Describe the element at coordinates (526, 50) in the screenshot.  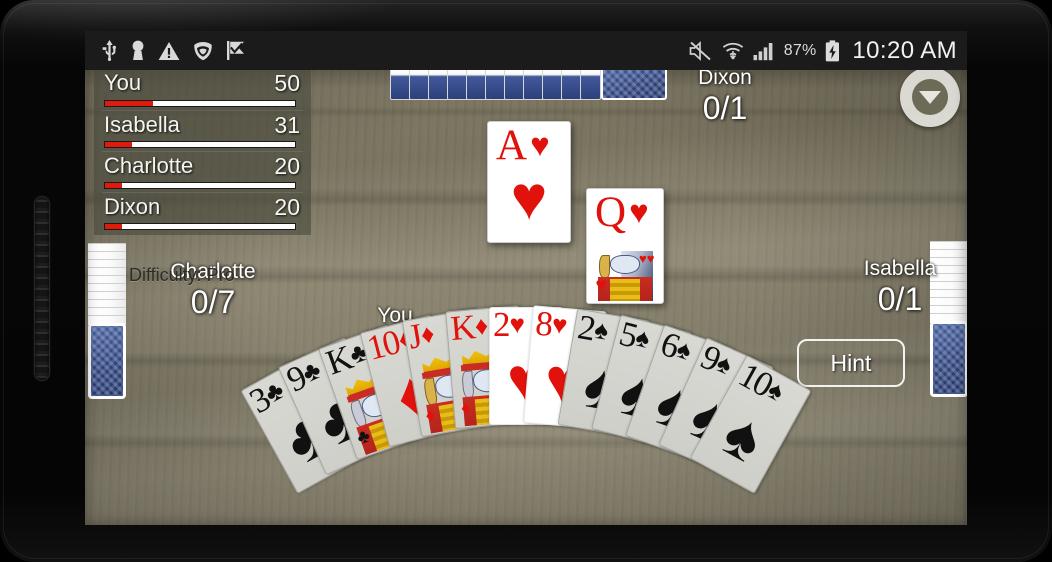
I see `android-status-bar: 87% 10:20 AM` at that location.